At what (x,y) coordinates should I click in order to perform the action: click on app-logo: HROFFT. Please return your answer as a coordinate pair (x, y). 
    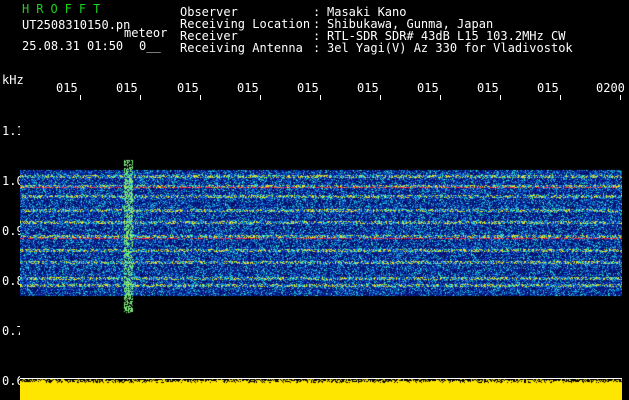
    Looking at the image, I should click on (65, 9).